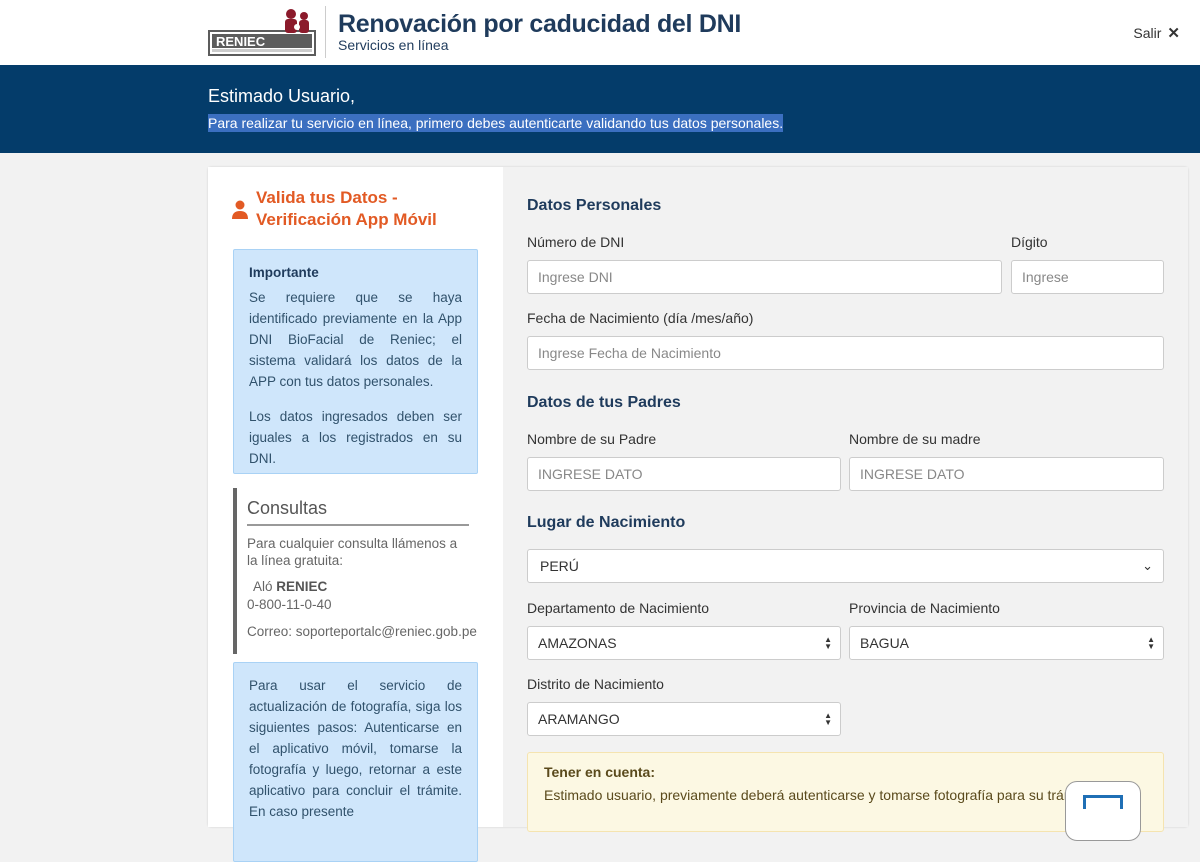 The image size is (1200, 862). What do you see at coordinates (618, 608) in the screenshot?
I see `department-label: Departamento de Nacimiento` at bounding box center [618, 608].